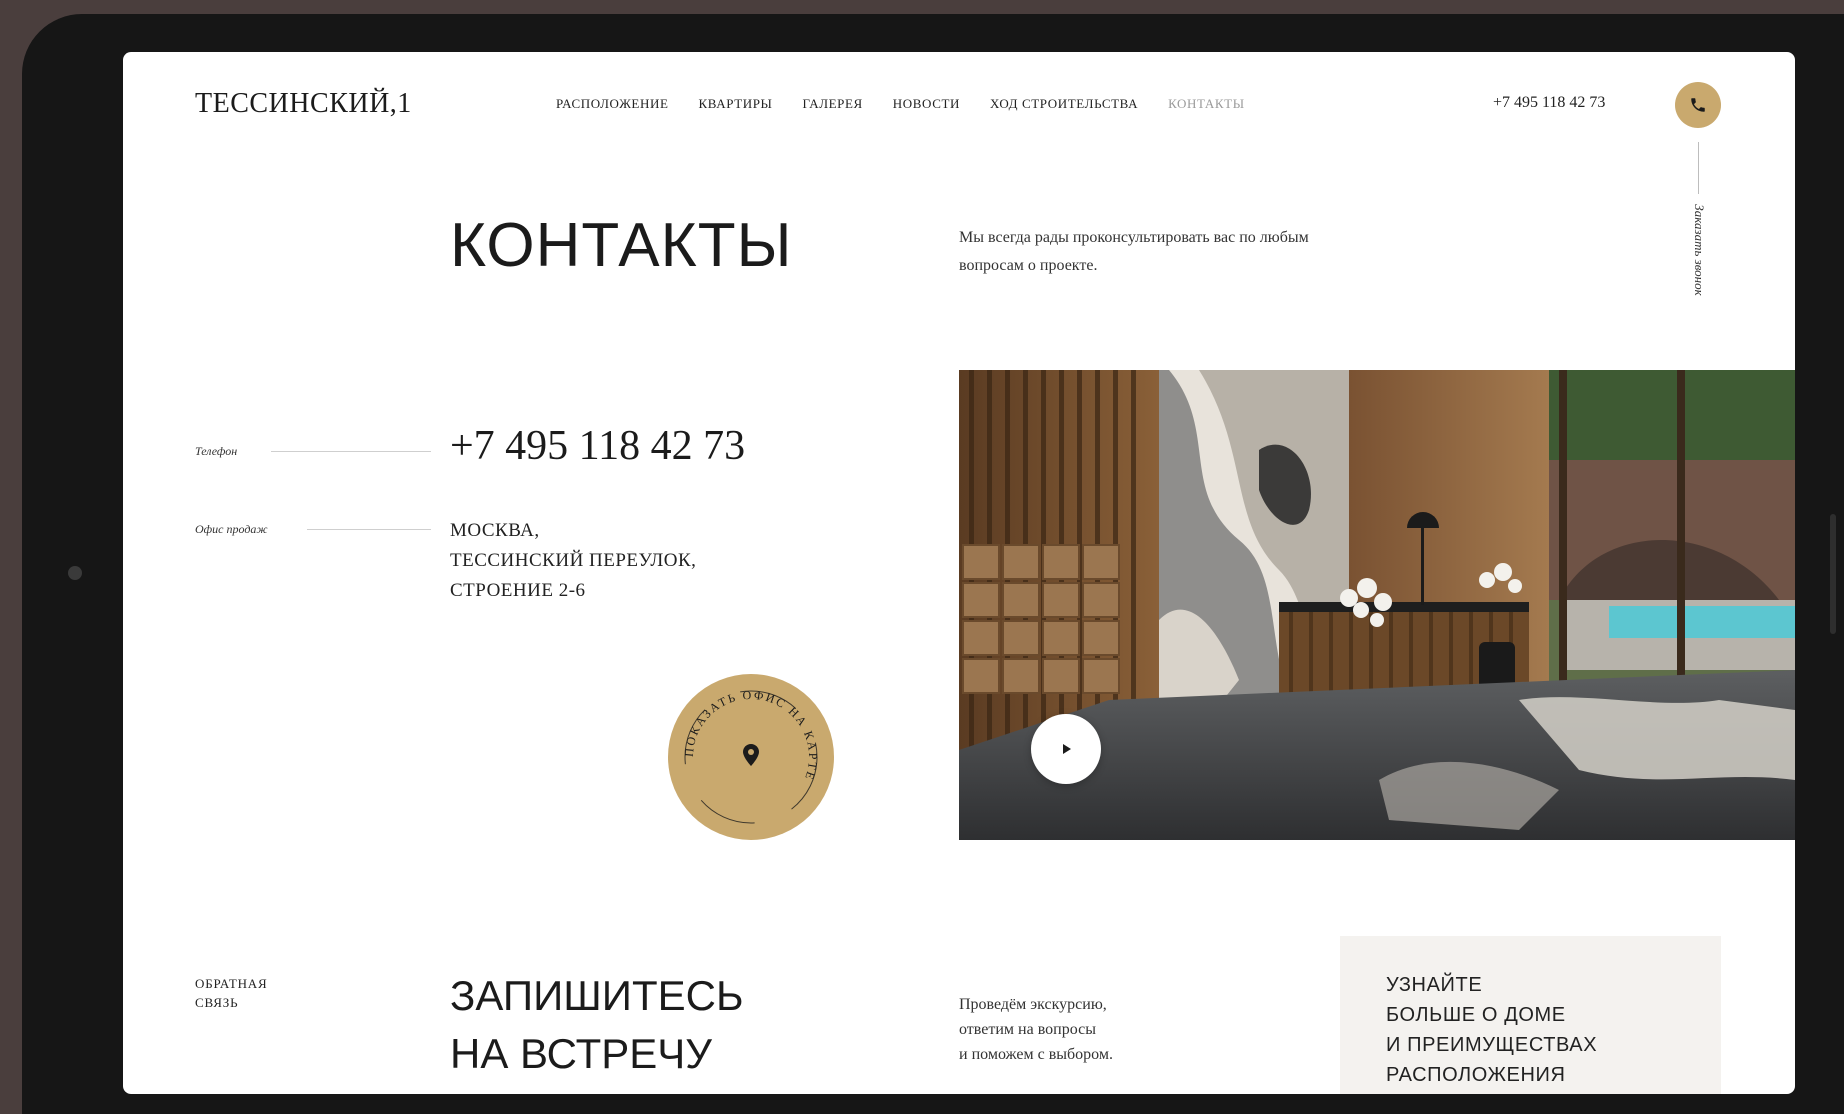 This screenshot has width=1844, height=1114. Describe the element at coordinates (612, 104) in the screenshot. I see `nav-item-location: РАСПОЛОЖЕНИЕ` at that location.